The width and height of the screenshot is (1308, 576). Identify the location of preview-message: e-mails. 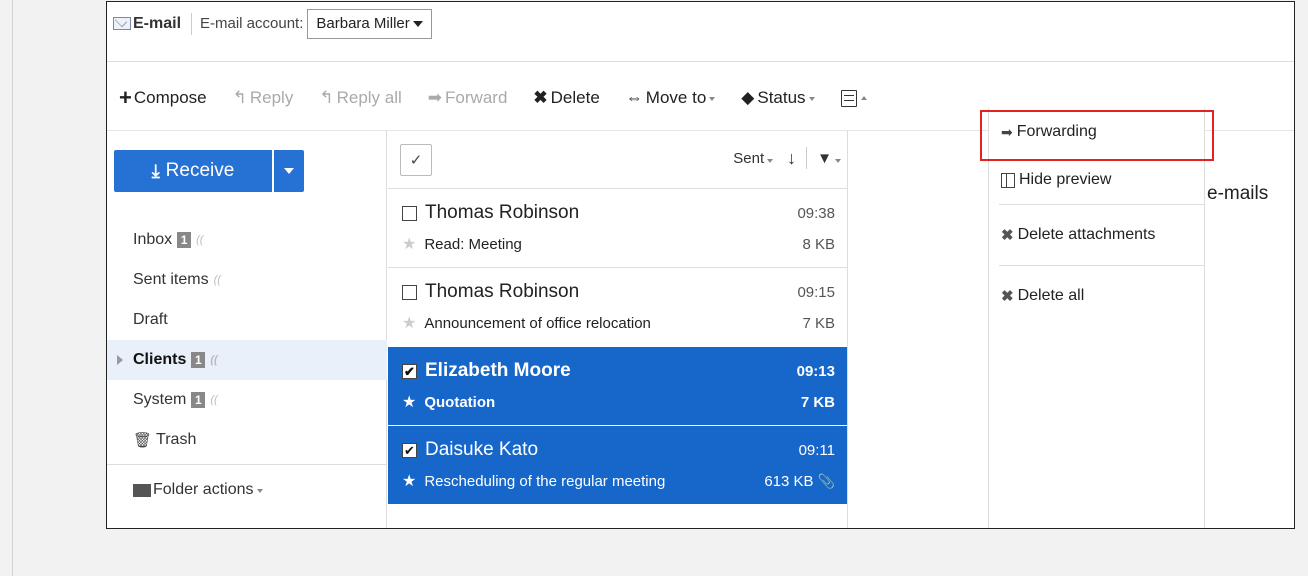
(1238, 193).